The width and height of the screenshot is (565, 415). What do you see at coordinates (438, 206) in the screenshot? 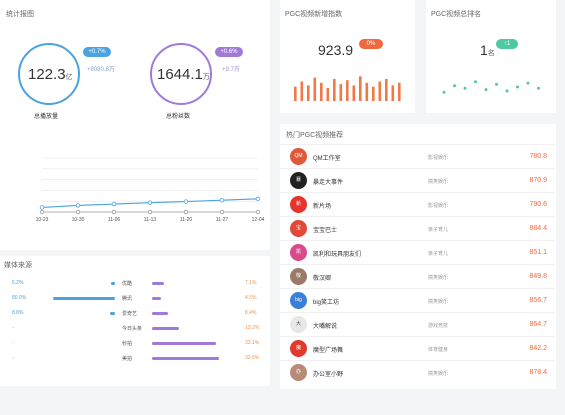
I see `channel-category: 影视娱乐` at bounding box center [438, 206].